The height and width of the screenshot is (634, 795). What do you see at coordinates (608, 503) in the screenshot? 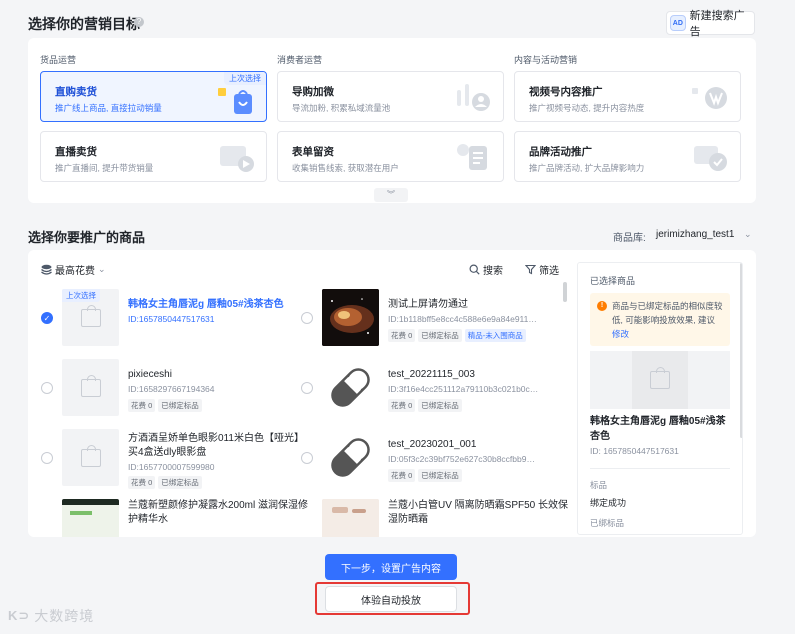
I see `standard-product-value: 绑定成功` at bounding box center [608, 503].